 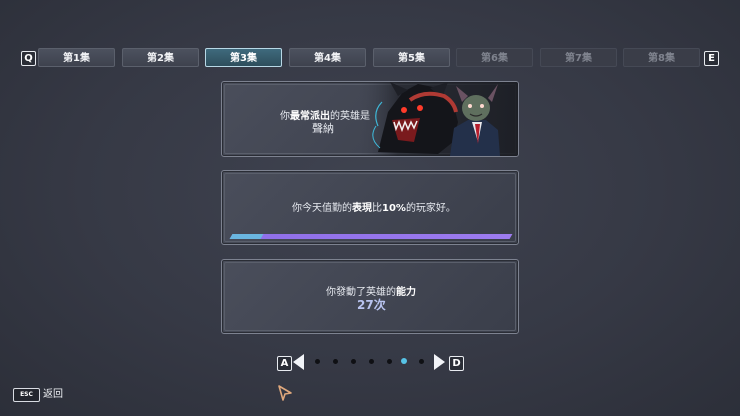 What do you see at coordinates (374, 208) in the screenshot?
I see `performance-text: 你今天值勤的表現比10%的玩家好。` at bounding box center [374, 208].